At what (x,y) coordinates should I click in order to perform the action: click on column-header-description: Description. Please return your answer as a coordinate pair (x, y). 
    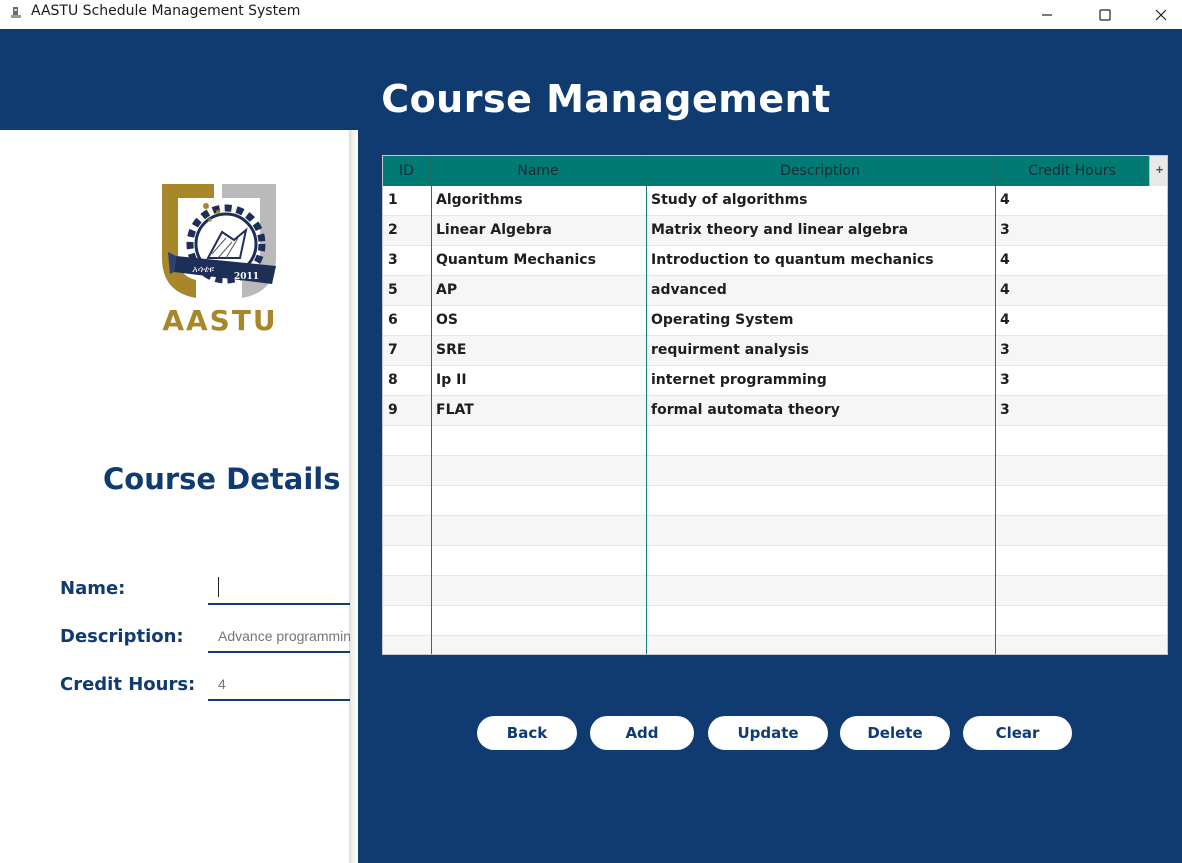
    Looking at the image, I should click on (820, 171).